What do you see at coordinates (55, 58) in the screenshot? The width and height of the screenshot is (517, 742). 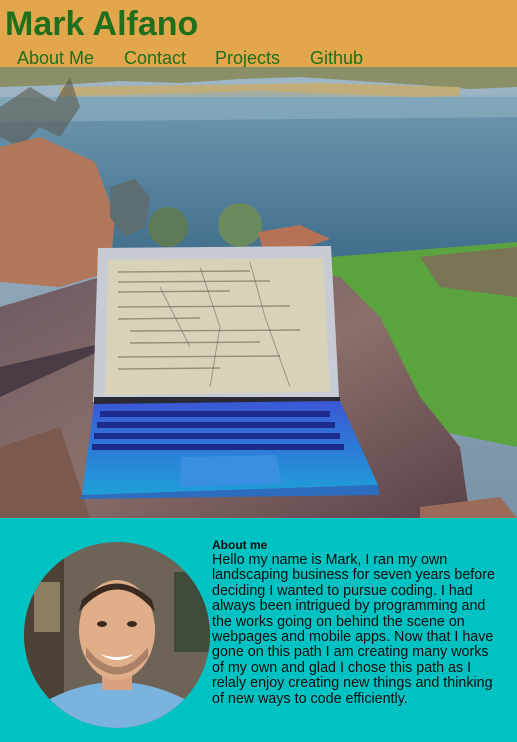 I see `nav-about-me: About Me` at bounding box center [55, 58].